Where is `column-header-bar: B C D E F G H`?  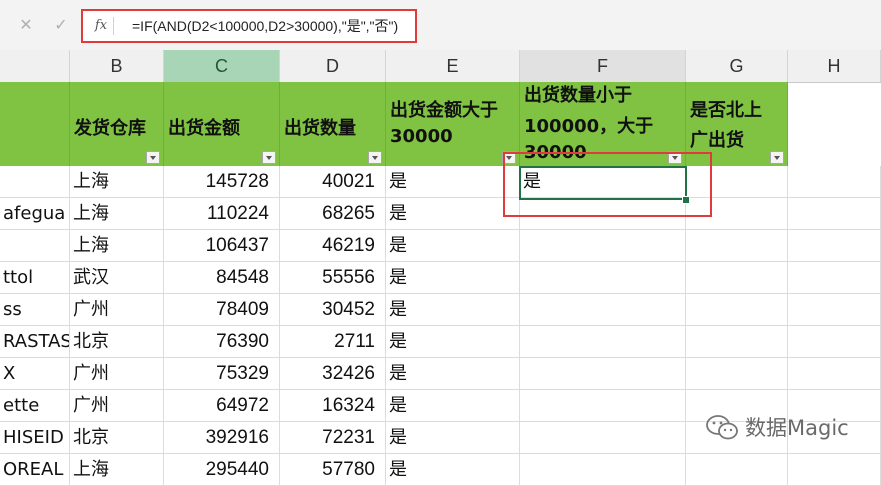
column-header-bar: B C D E F G H is located at coordinates (440, 66).